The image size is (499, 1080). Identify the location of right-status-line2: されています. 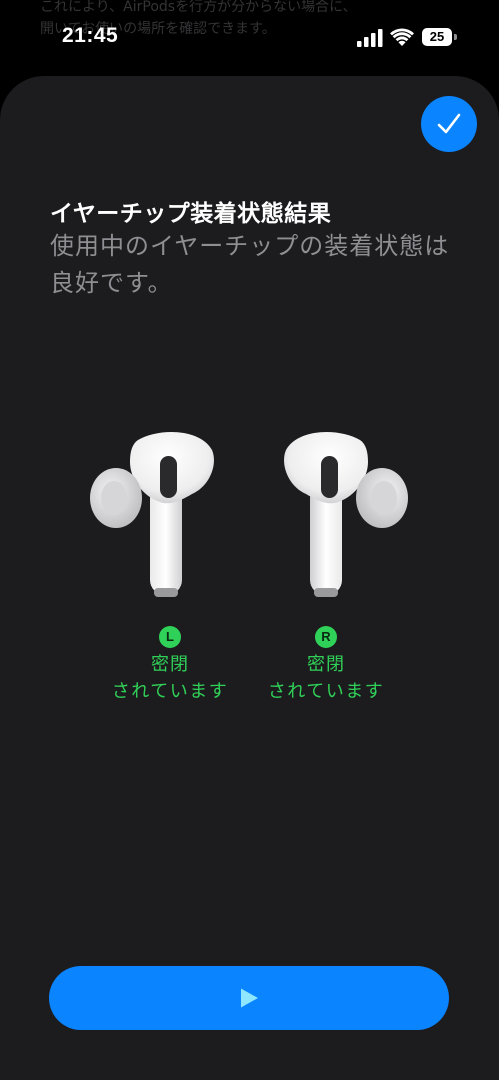
(326, 691).